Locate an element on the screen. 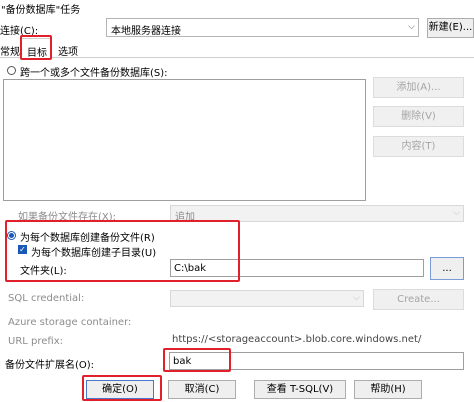  azure-container-label: Azure storage container: is located at coordinates (70, 322).